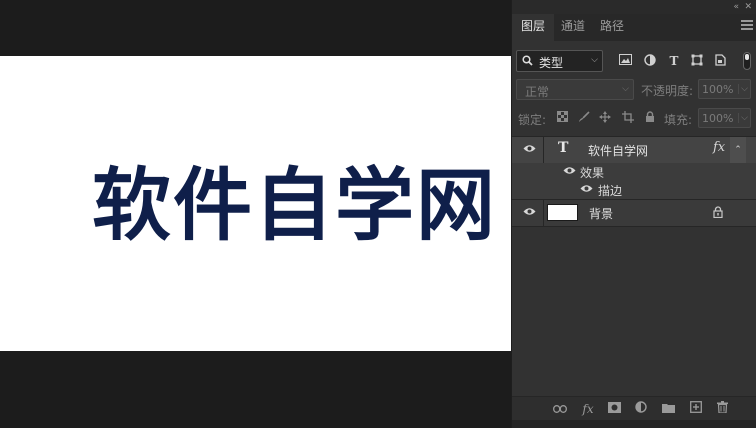 This screenshot has height=428, width=756. What do you see at coordinates (747, 26) in the screenshot?
I see `panel-menu-icon` at bounding box center [747, 26].